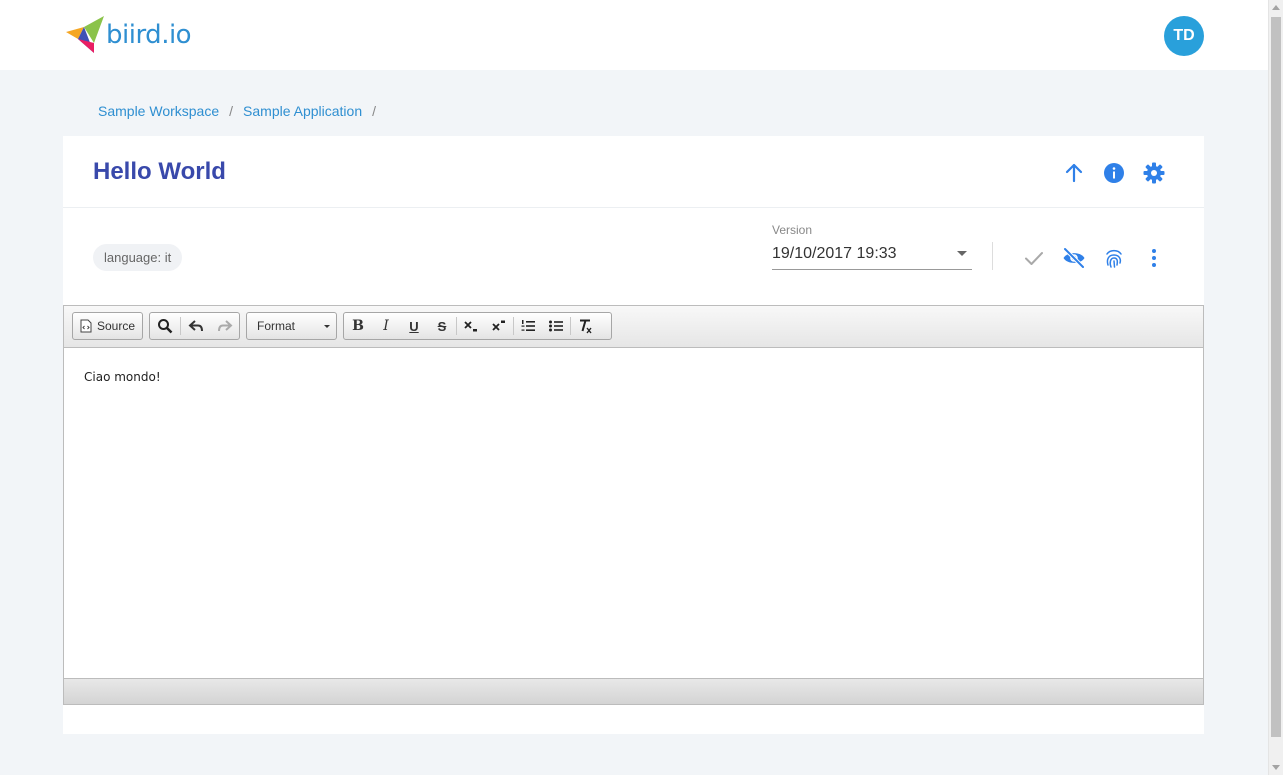 Image resolution: width=1283 pixels, height=775 pixels. I want to click on numbered-list-button, so click(528, 326).